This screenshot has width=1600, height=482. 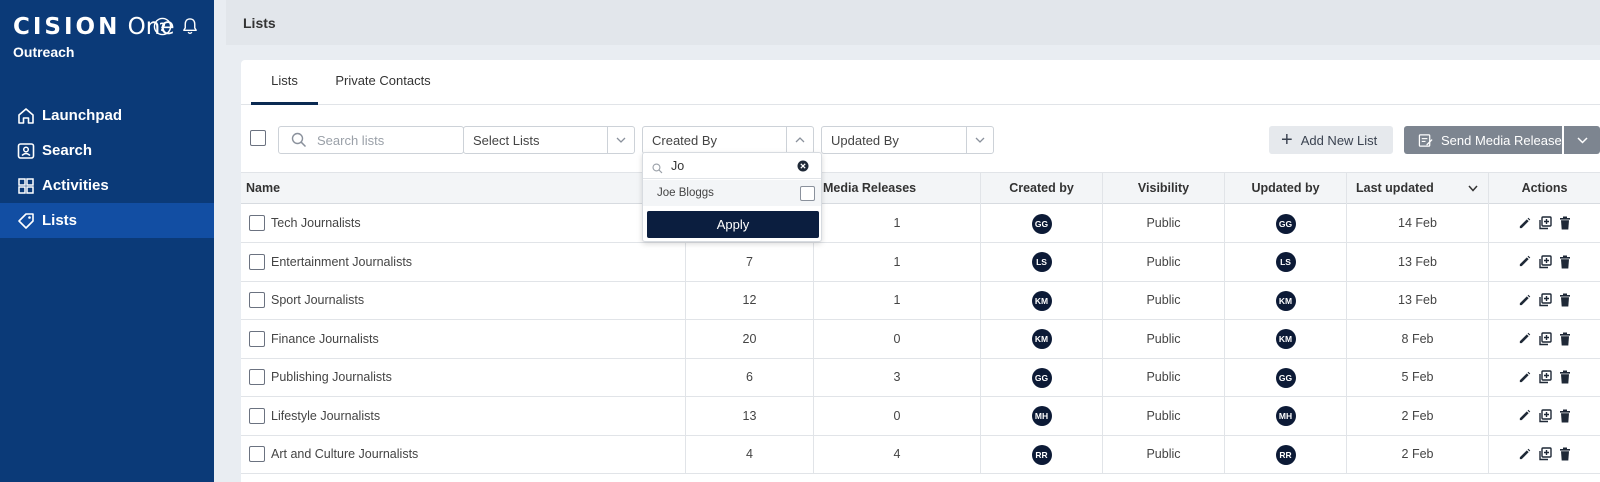 I want to click on updated-by-cell: GG, so click(x=1286, y=377).